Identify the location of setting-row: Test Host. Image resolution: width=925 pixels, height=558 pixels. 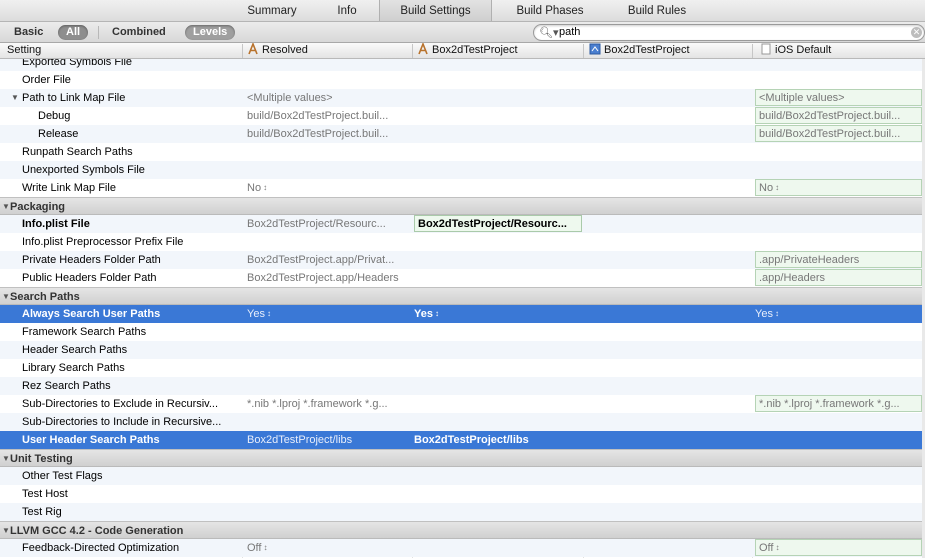
(462, 494).